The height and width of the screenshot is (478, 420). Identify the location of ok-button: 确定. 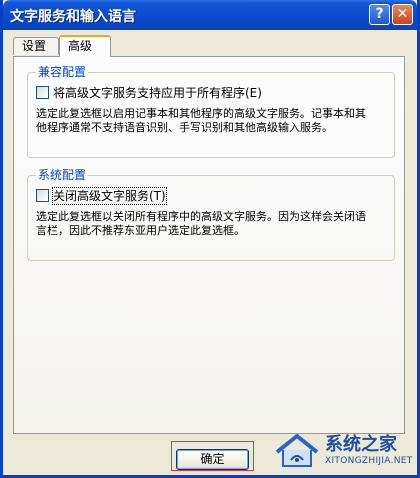
(212, 459).